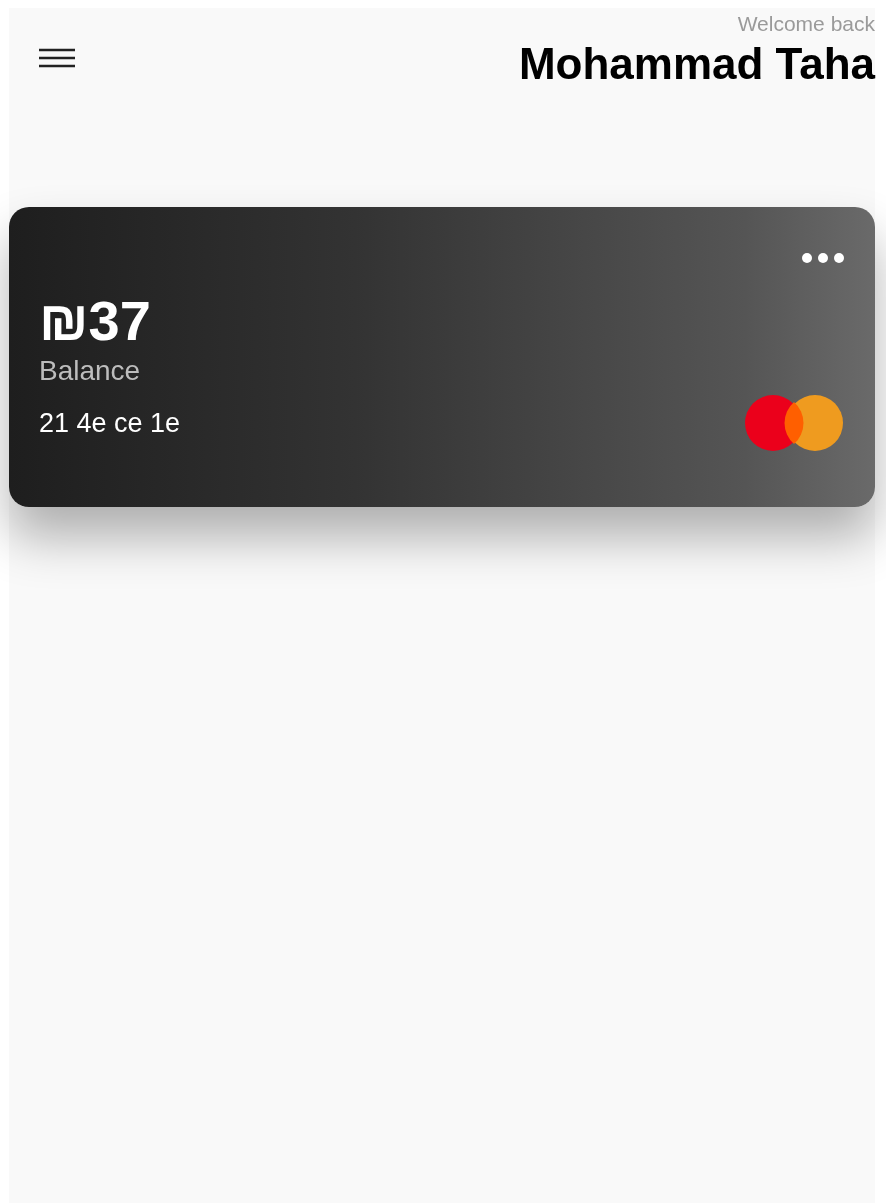  I want to click on more-icon, so click(823, 258).